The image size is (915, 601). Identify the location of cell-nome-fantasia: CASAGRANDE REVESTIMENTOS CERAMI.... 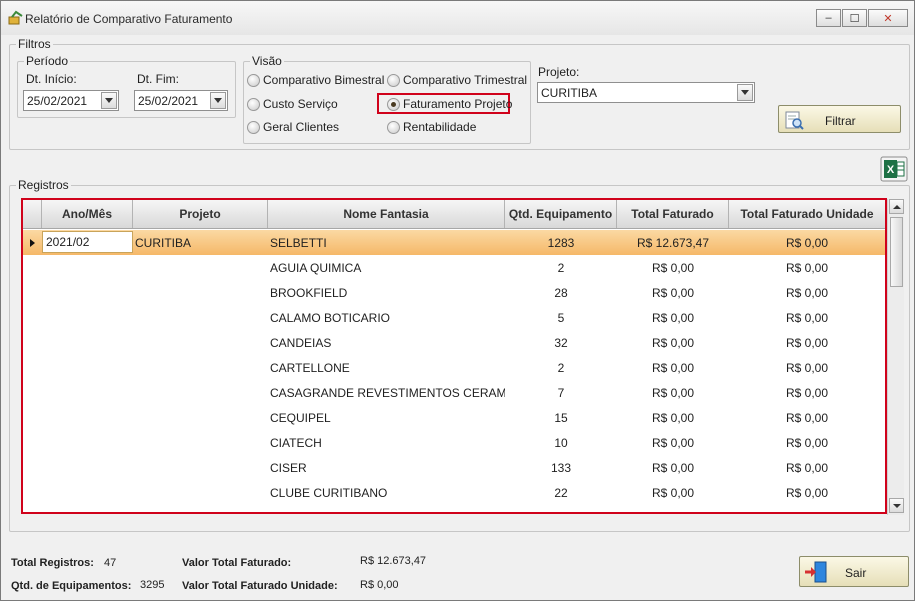
(387, 392).